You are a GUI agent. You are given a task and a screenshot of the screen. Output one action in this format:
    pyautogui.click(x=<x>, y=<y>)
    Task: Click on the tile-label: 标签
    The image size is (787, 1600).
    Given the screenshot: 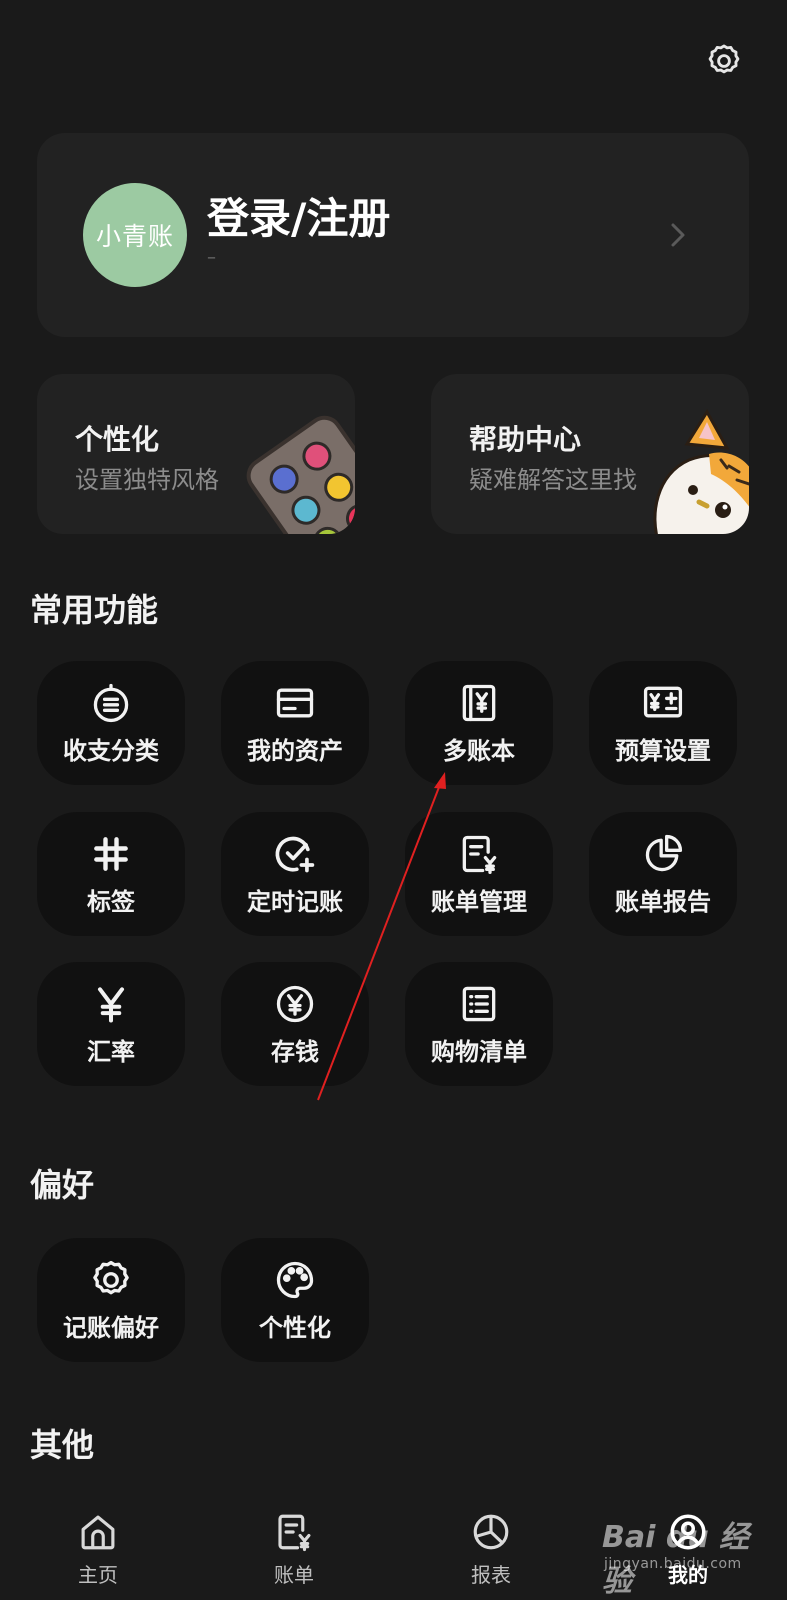 What is the action you would take?
    pyautogui.click(x=111, y=901)
    